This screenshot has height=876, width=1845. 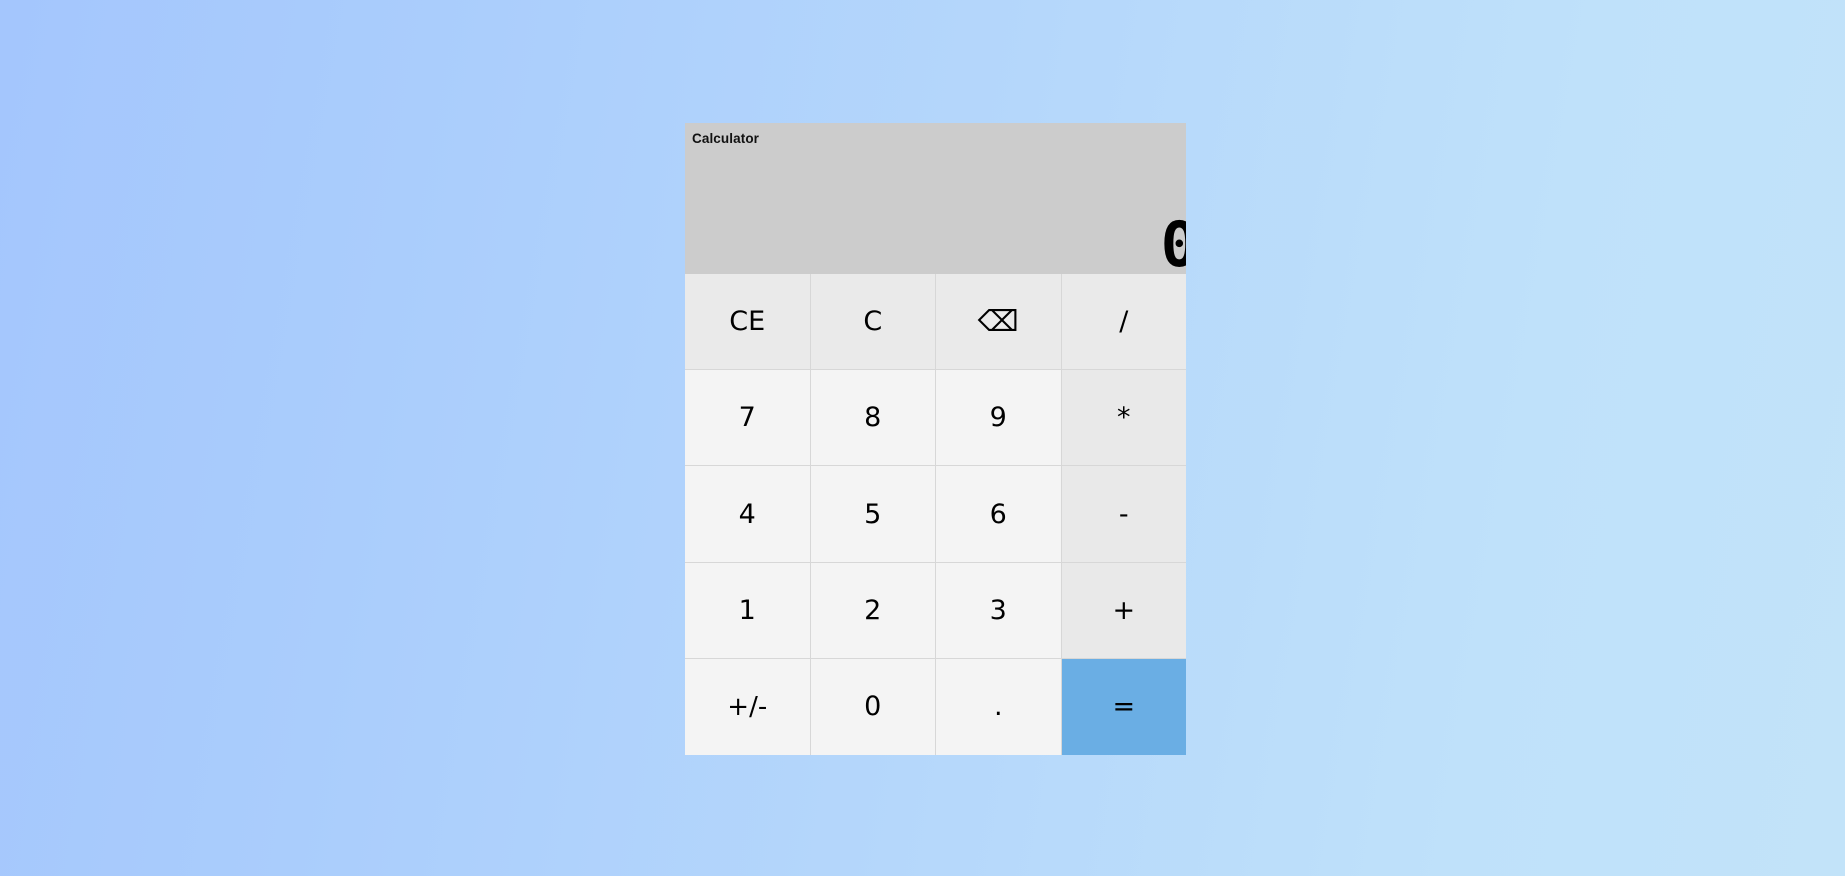 What do you see at coordinates (748, 322) in the screenshot?
I see `clear-entry-key: CE` at bounding box center [748, 322].